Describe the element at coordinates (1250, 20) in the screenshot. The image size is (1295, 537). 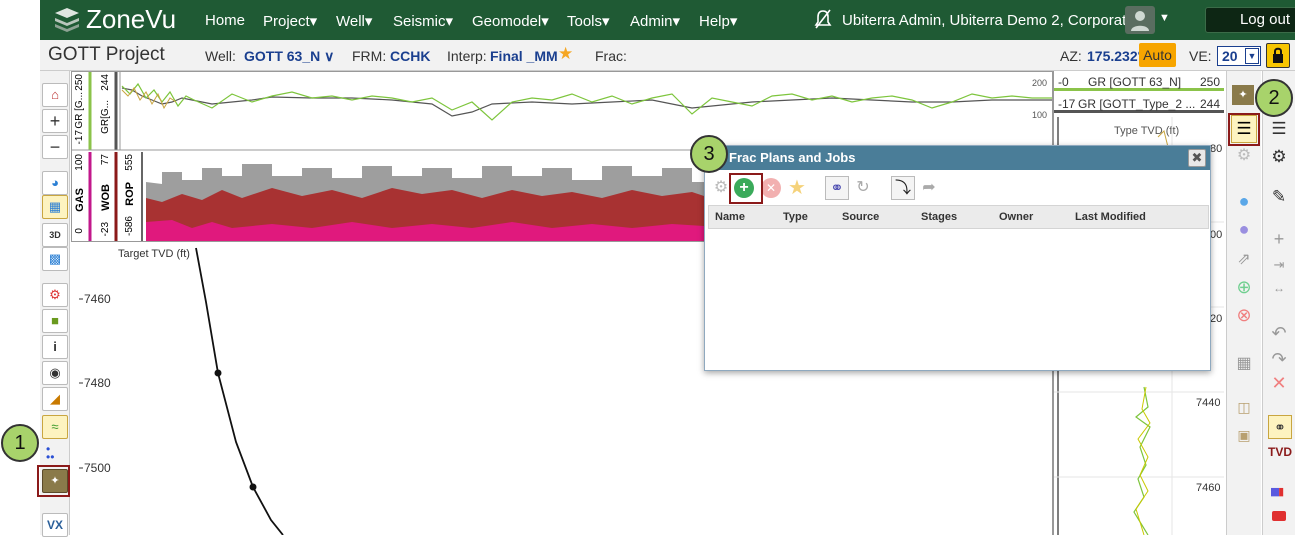
I see `logout-button: Log out` at that location.